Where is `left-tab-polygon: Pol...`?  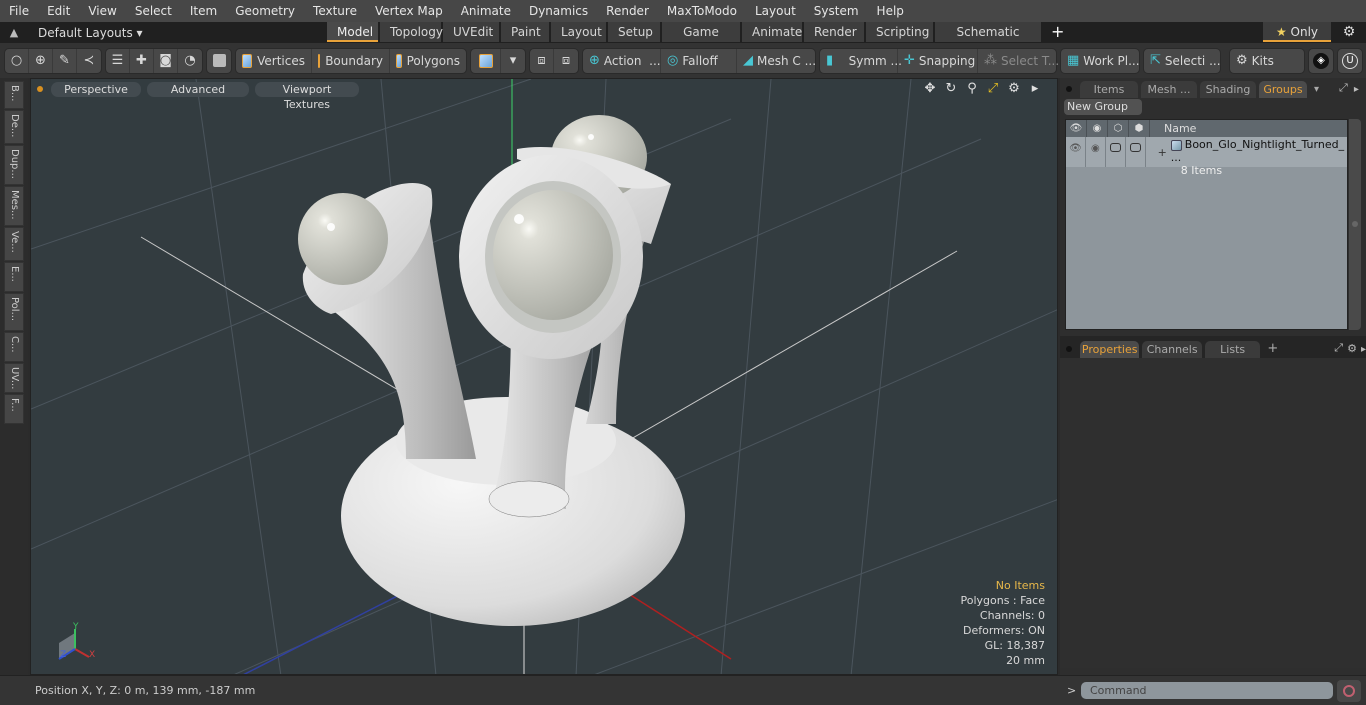 left-tab-polygon: Pol... is located at coordinates (14, 312).